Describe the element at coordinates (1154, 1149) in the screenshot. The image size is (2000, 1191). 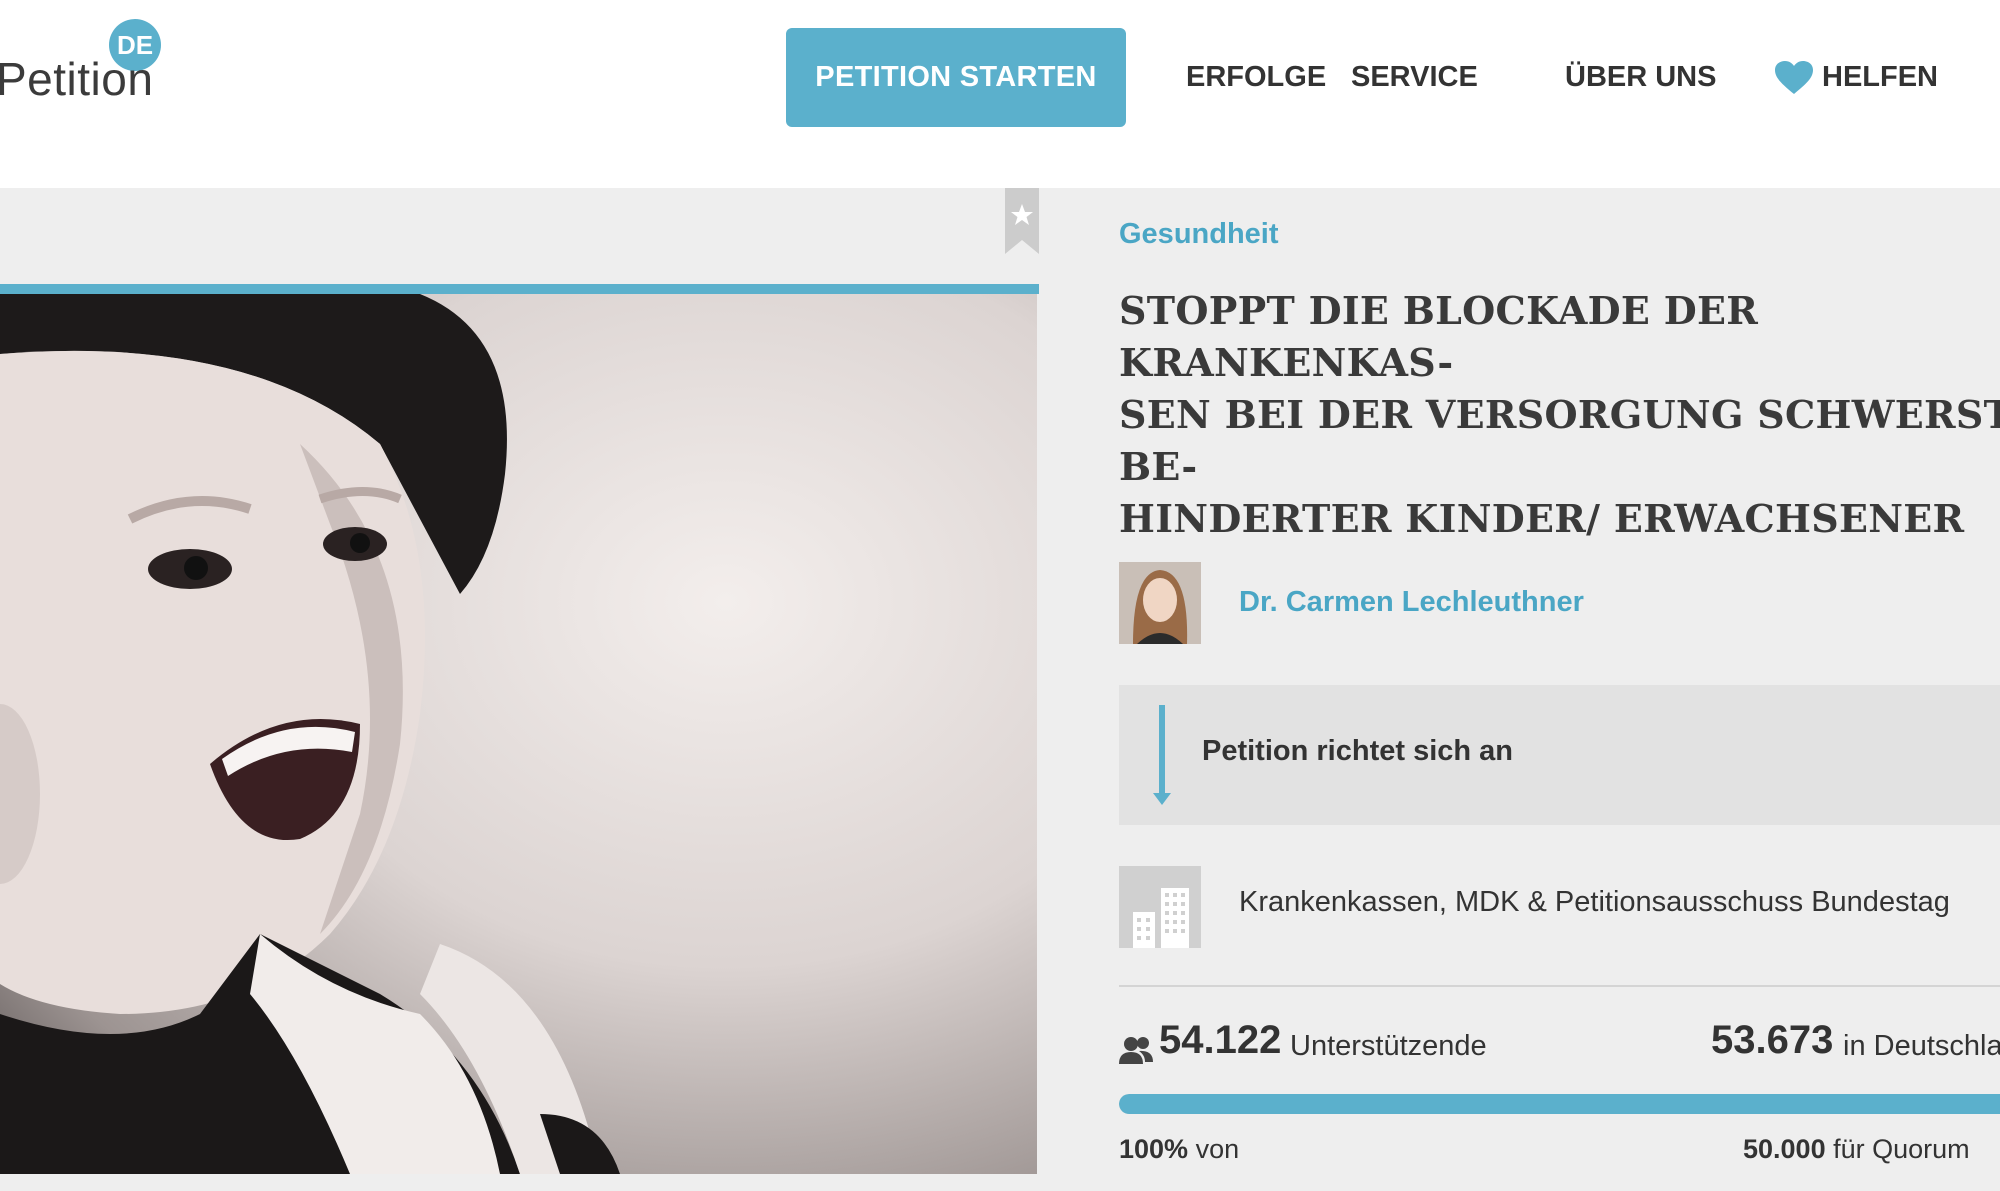
I see `progress-percent-value: 100%` at that location.